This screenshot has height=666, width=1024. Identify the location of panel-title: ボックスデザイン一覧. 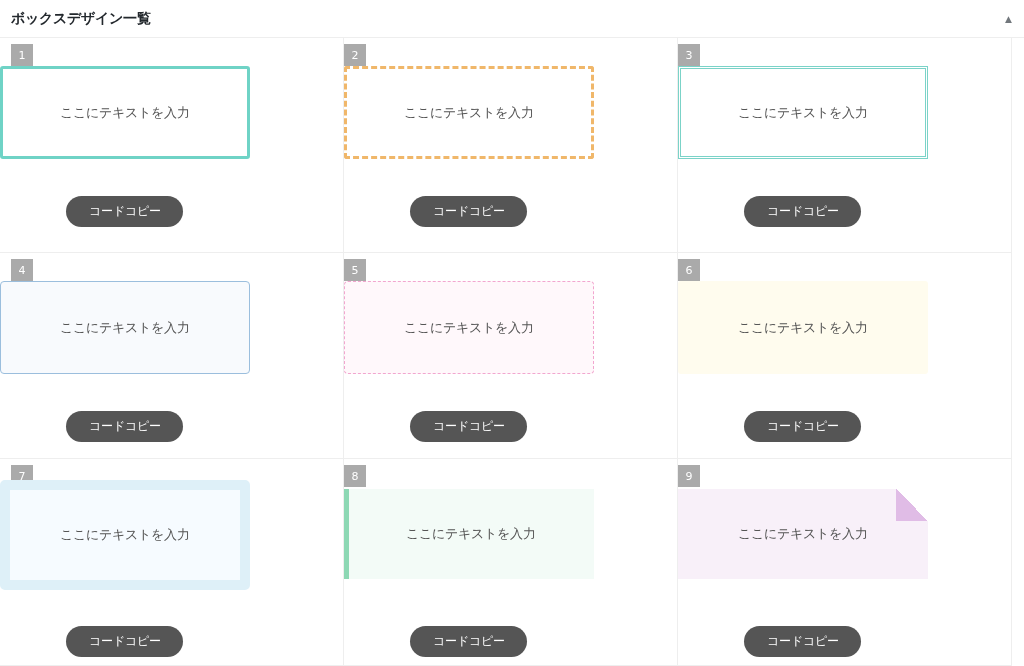
(81, 18).